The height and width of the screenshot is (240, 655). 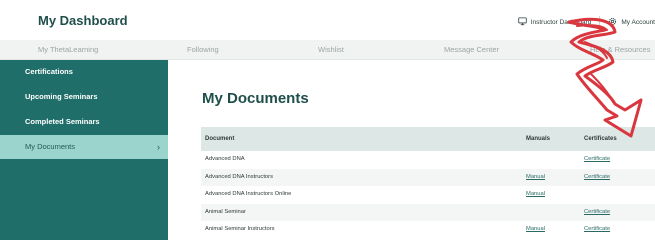 I want to click on sidebar-item-label: Upcoming Seminars, so click(x=61, y=96).